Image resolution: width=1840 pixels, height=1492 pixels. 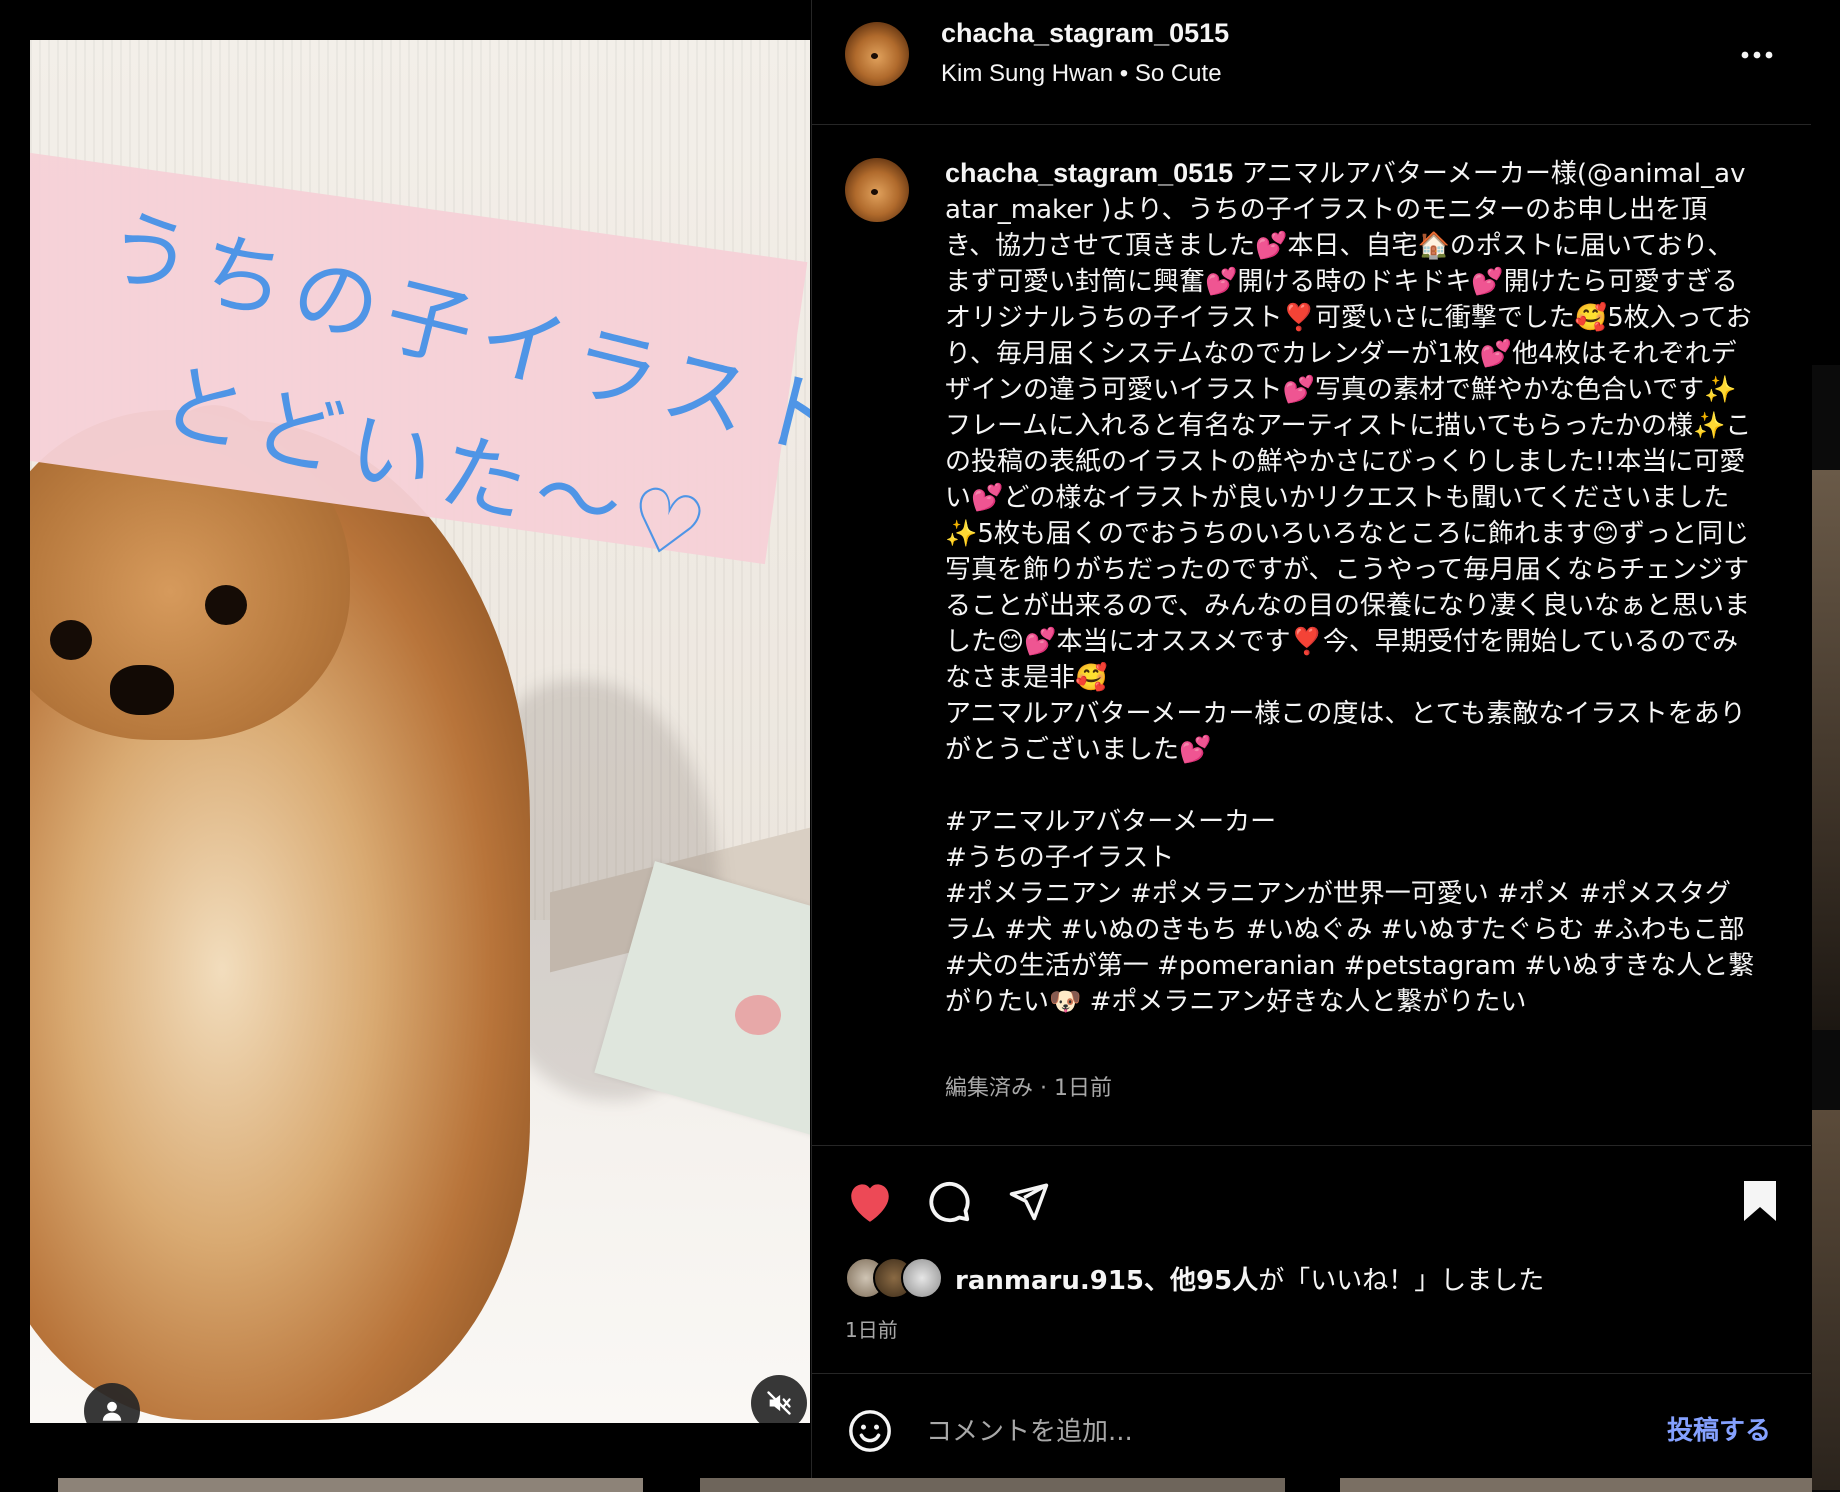 What do you see at coordinates (1049, 1281) in the screenshot?
I see `liked-by-username: ranmaru.915` at bounding box center [1049, 1281].